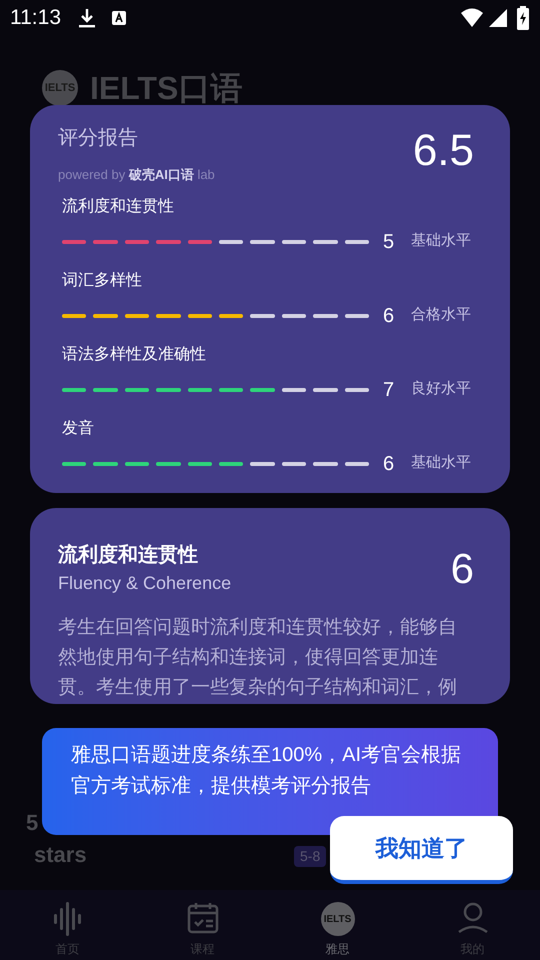  What do you see at coordinates (462, 569) in the screenshot?
I see `detail-score: 6` at bounding box center [462, 569].